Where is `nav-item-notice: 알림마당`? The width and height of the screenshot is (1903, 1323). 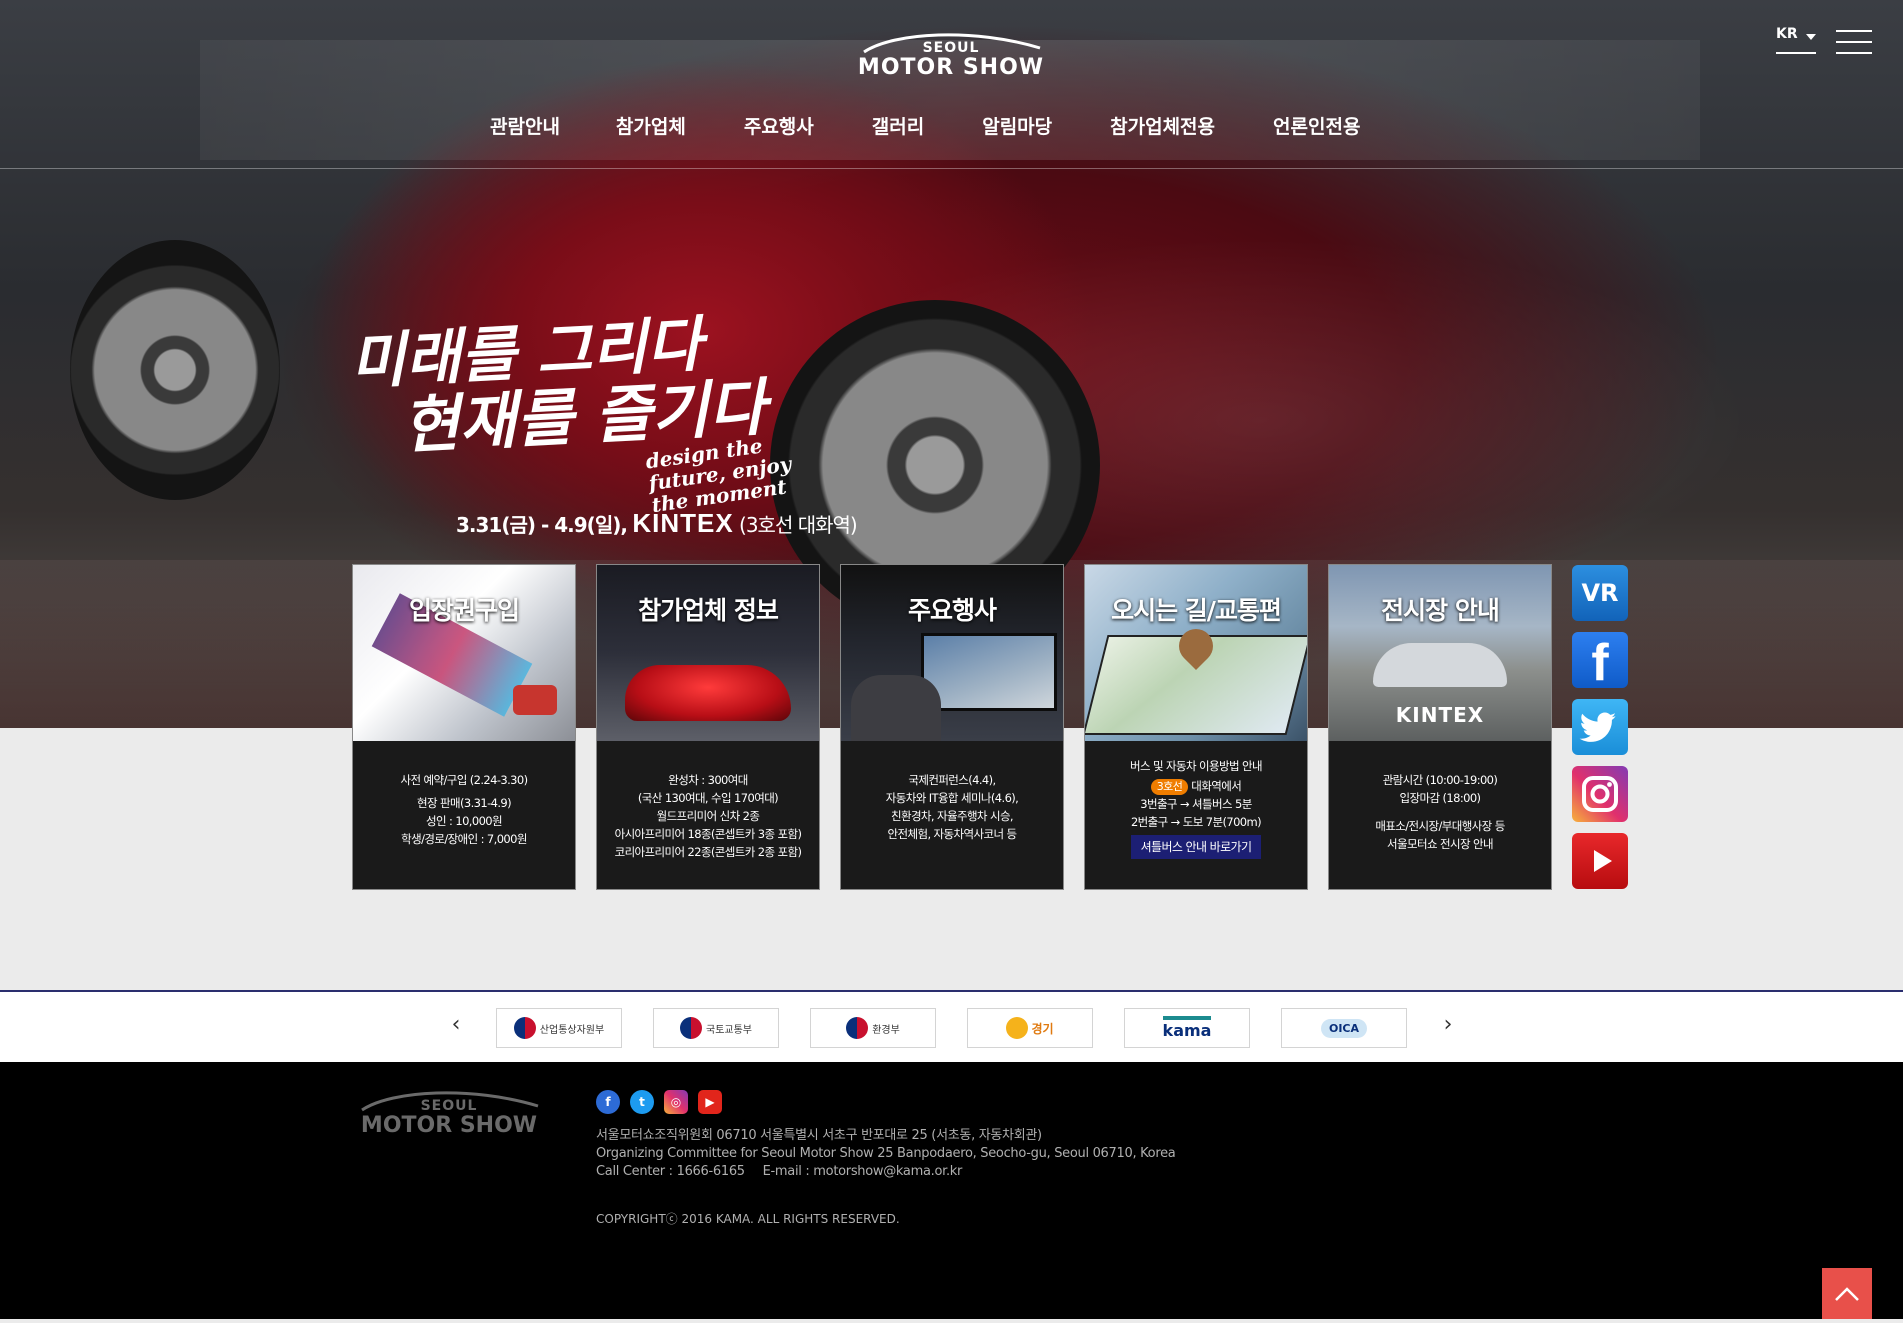
nav-item-notice: 알림마당 is located at coordinates (1017, 127).